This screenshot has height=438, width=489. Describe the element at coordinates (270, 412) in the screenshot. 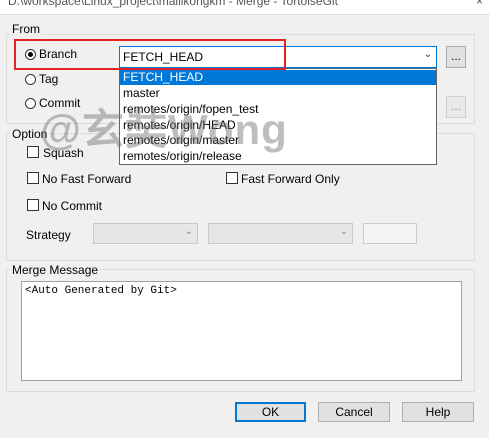

I see `ok-button: OK` at that location.